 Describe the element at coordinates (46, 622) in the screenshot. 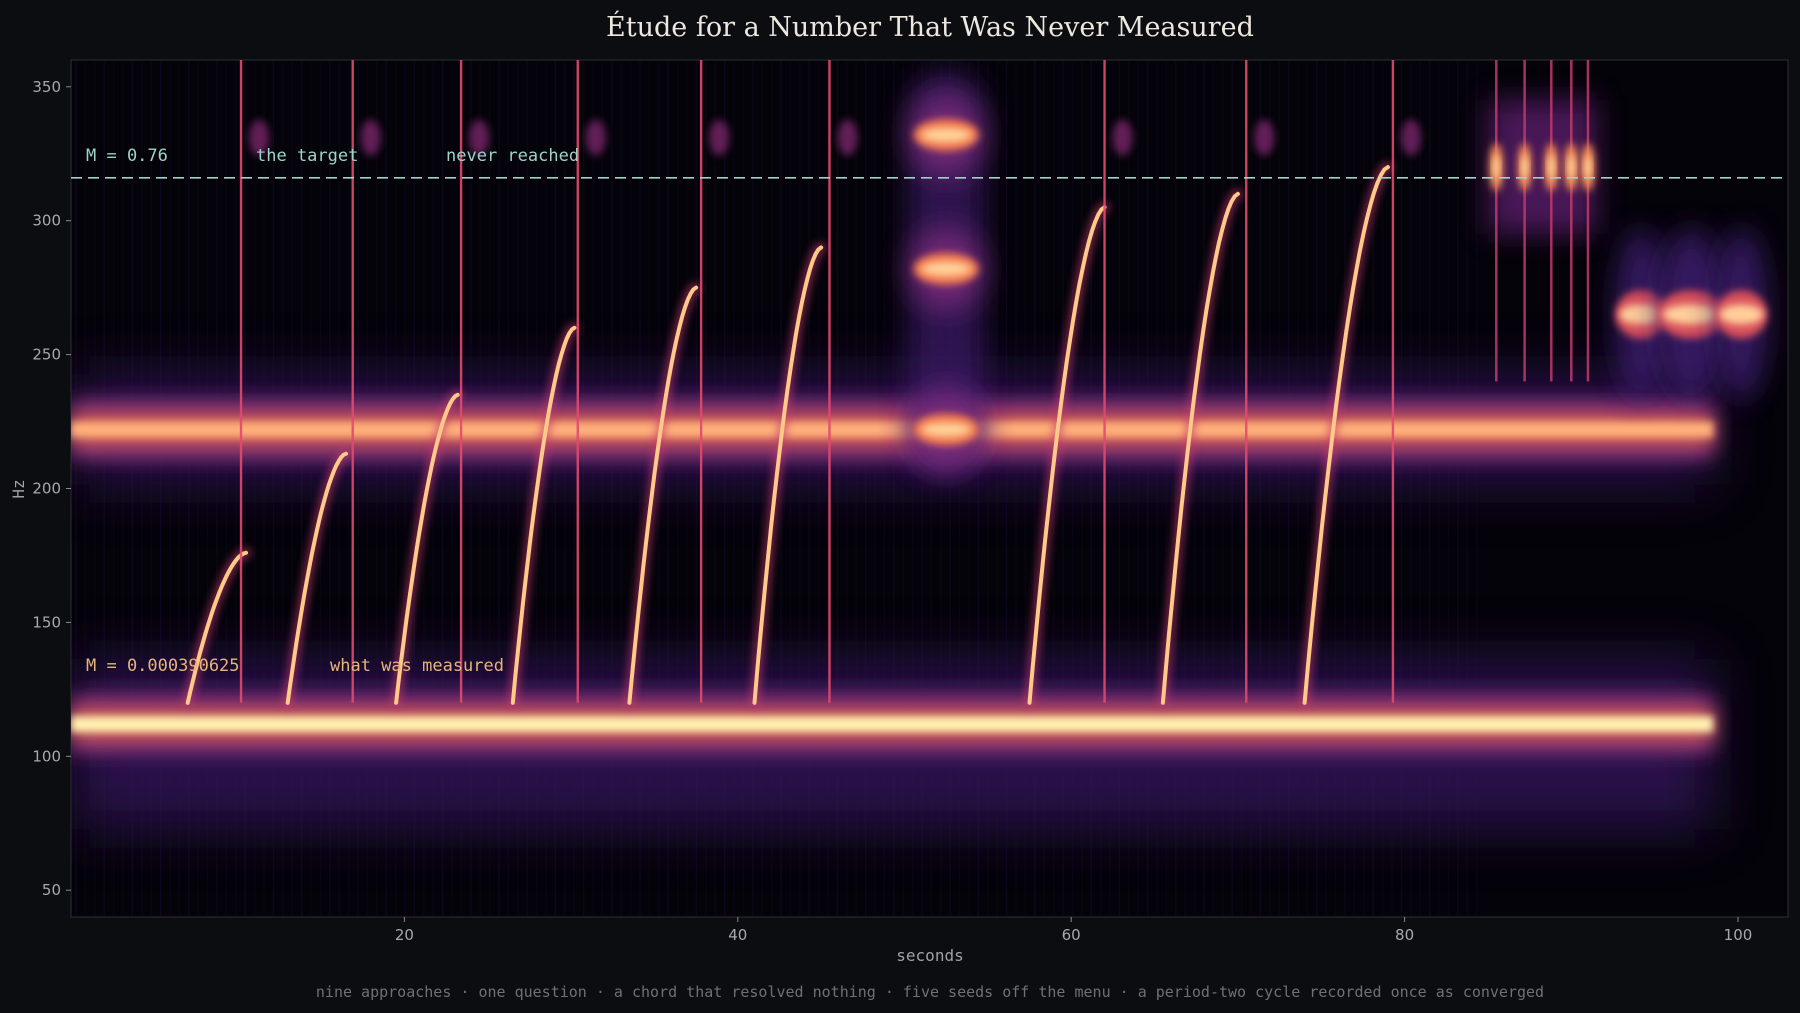

I see `y-tick-label: 150` at that location.